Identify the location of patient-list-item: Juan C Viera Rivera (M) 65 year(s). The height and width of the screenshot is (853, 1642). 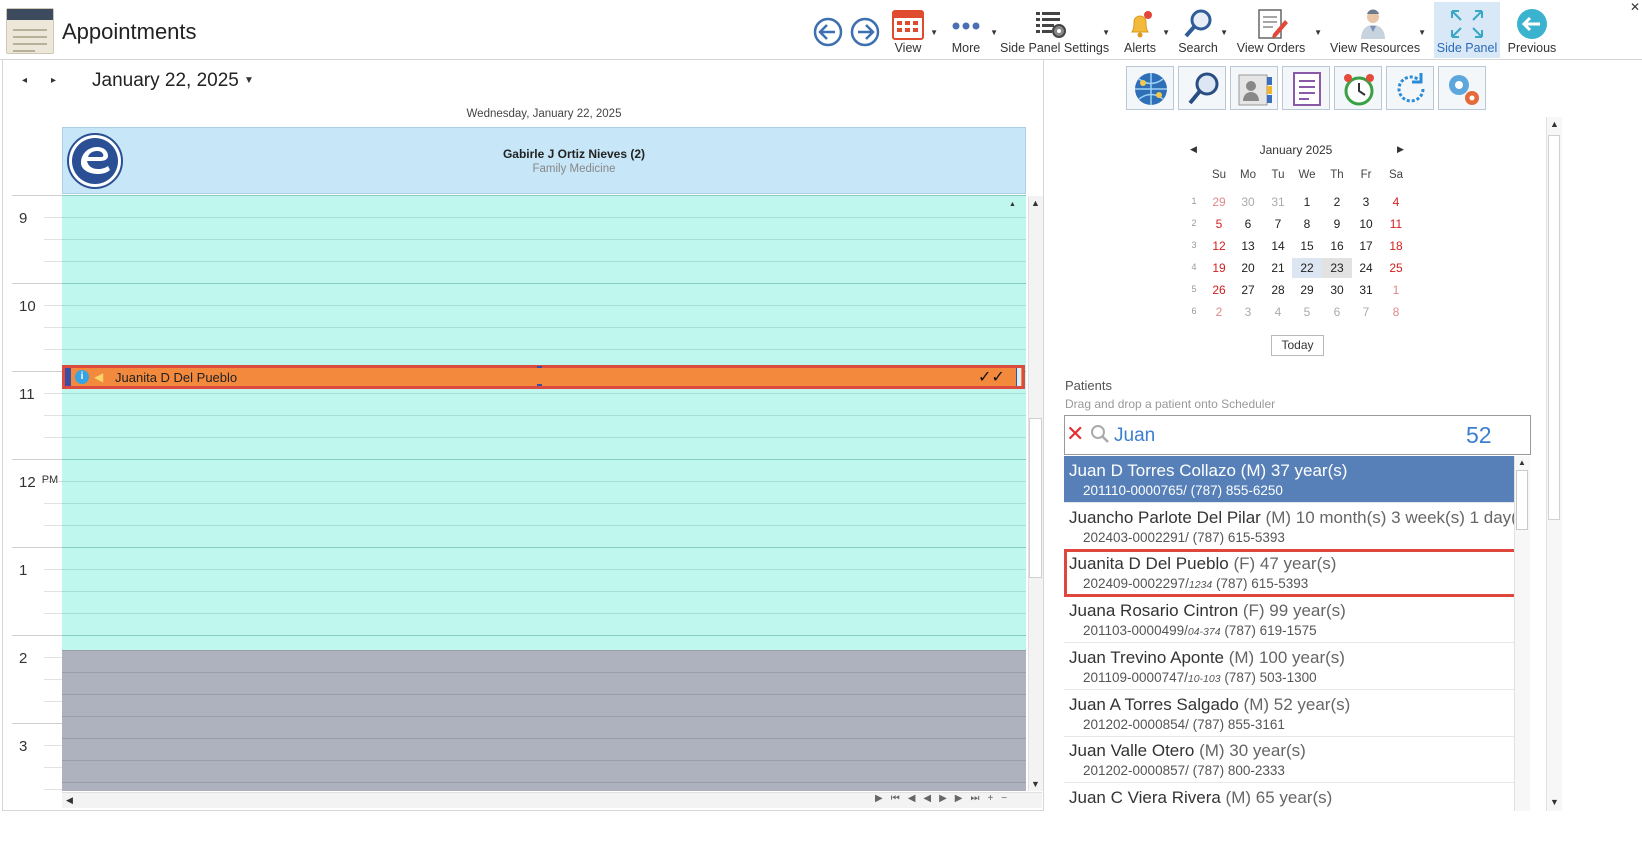
(1289, 797).